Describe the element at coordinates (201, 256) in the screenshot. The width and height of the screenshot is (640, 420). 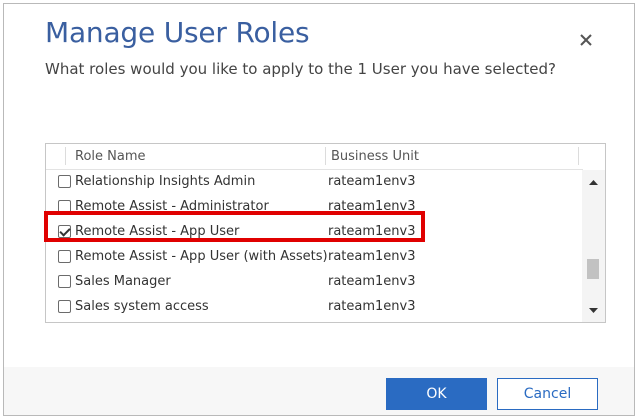
I see `role-name: Remote Assist - App User (with Assets)` at that location.